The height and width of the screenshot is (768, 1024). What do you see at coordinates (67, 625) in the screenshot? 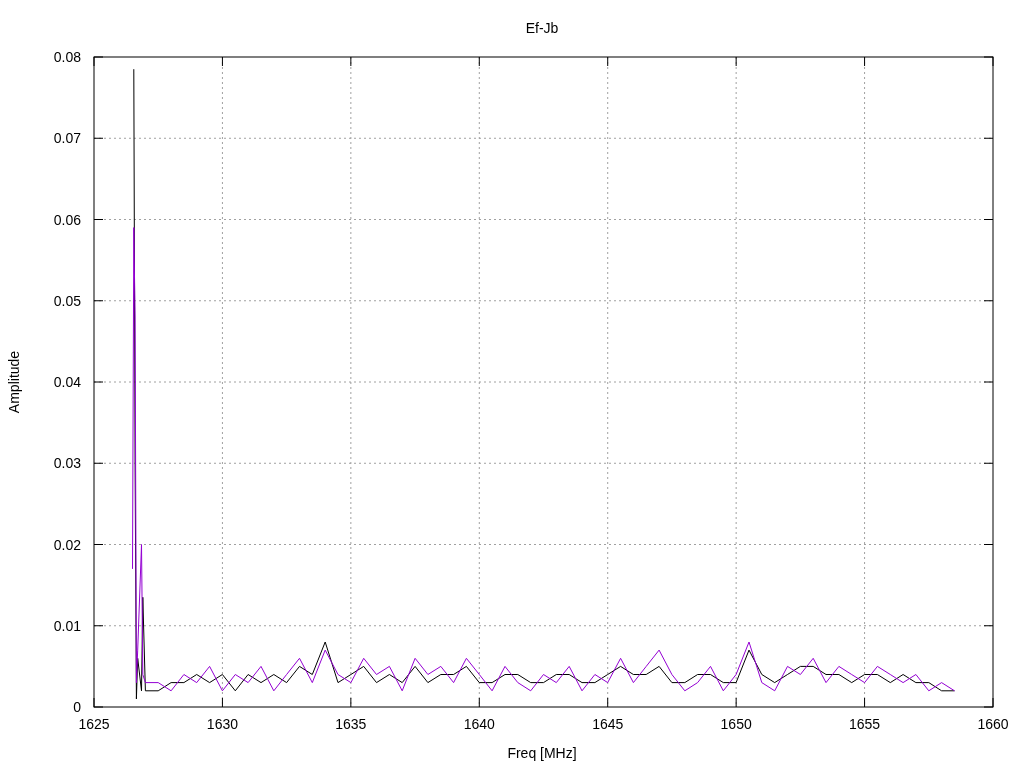
I see `y-tick-label: 0.01` at bounding box center [67, 625].